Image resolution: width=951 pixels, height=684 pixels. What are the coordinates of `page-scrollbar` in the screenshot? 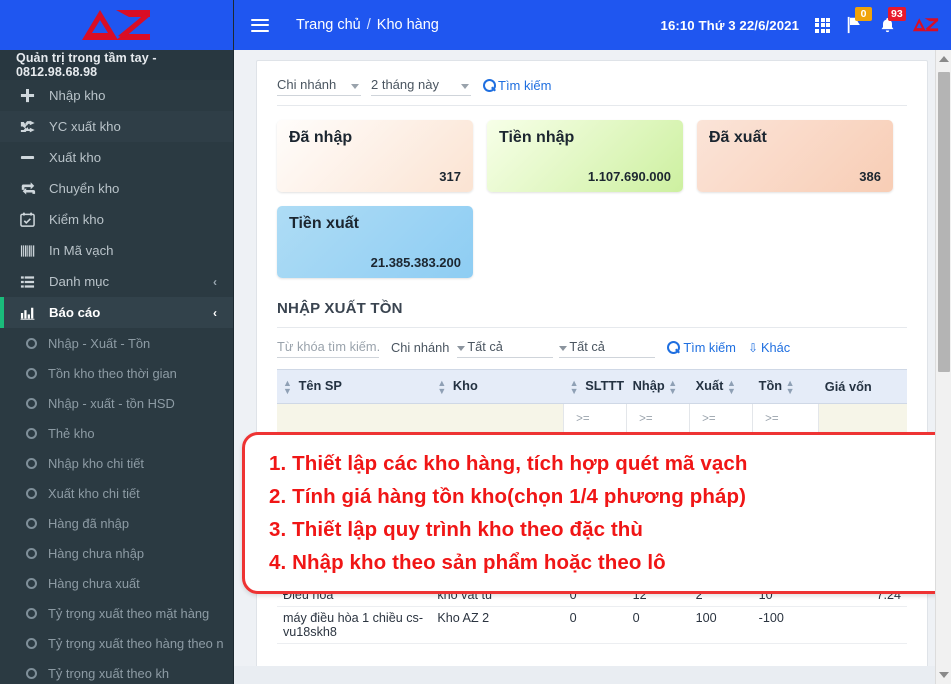 It's located at (943, 367).